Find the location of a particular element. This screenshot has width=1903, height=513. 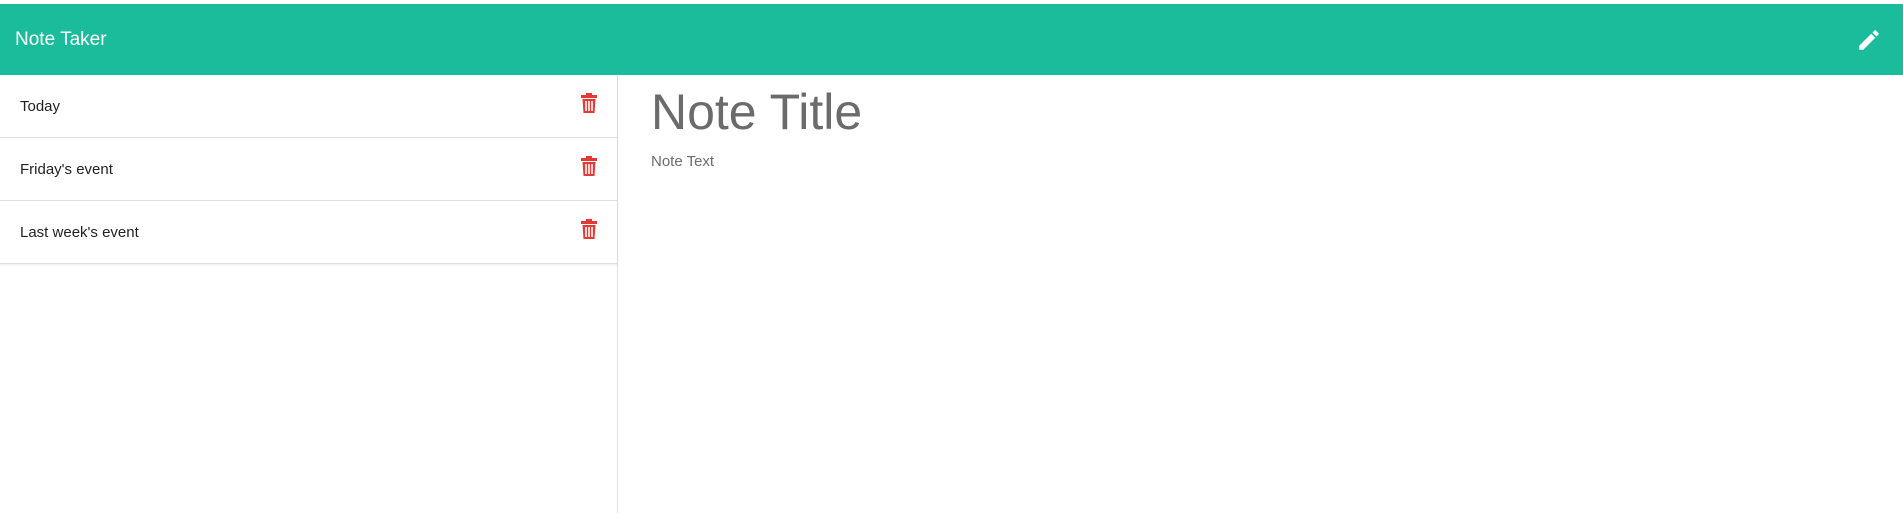

note-list: Today Friday's event Last week's event is located at coordinates (308, 169).